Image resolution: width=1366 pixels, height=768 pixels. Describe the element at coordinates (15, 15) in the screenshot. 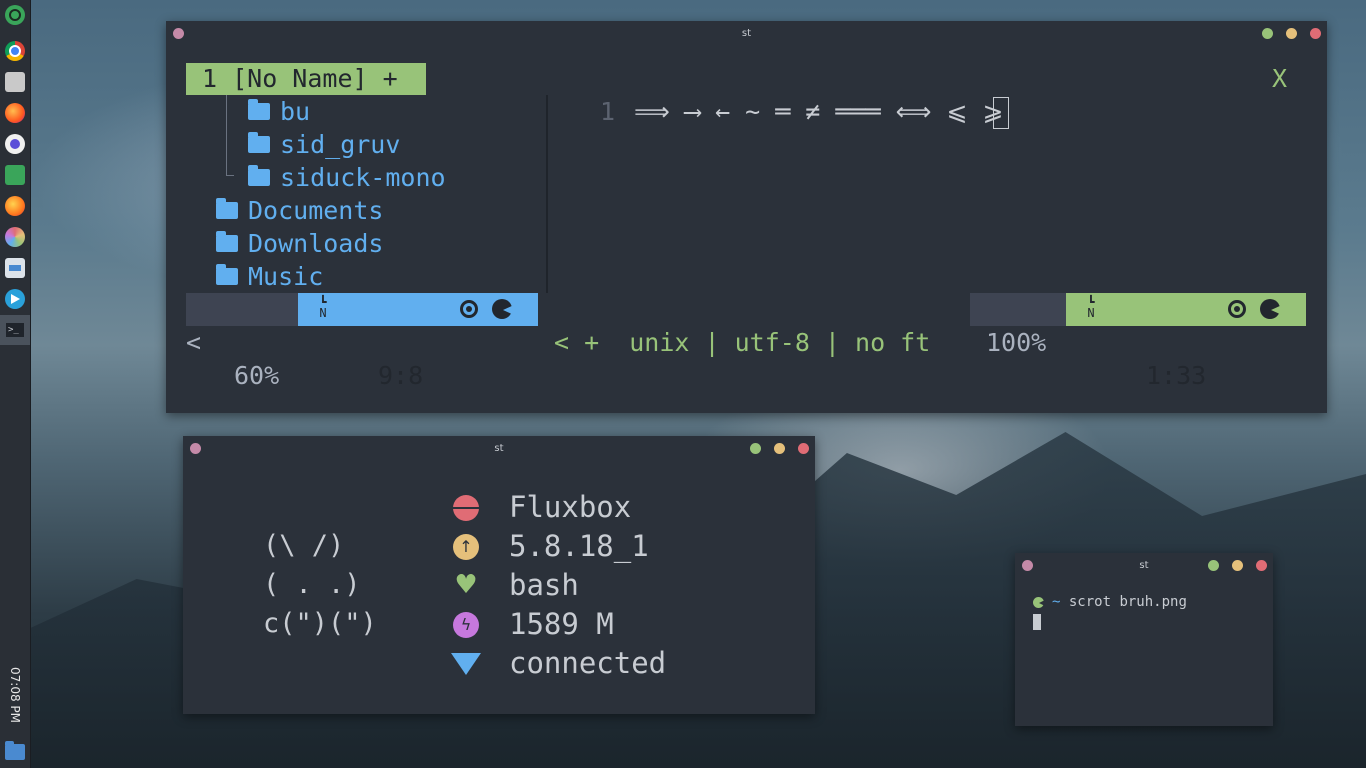

I see `app-icon` at that location.